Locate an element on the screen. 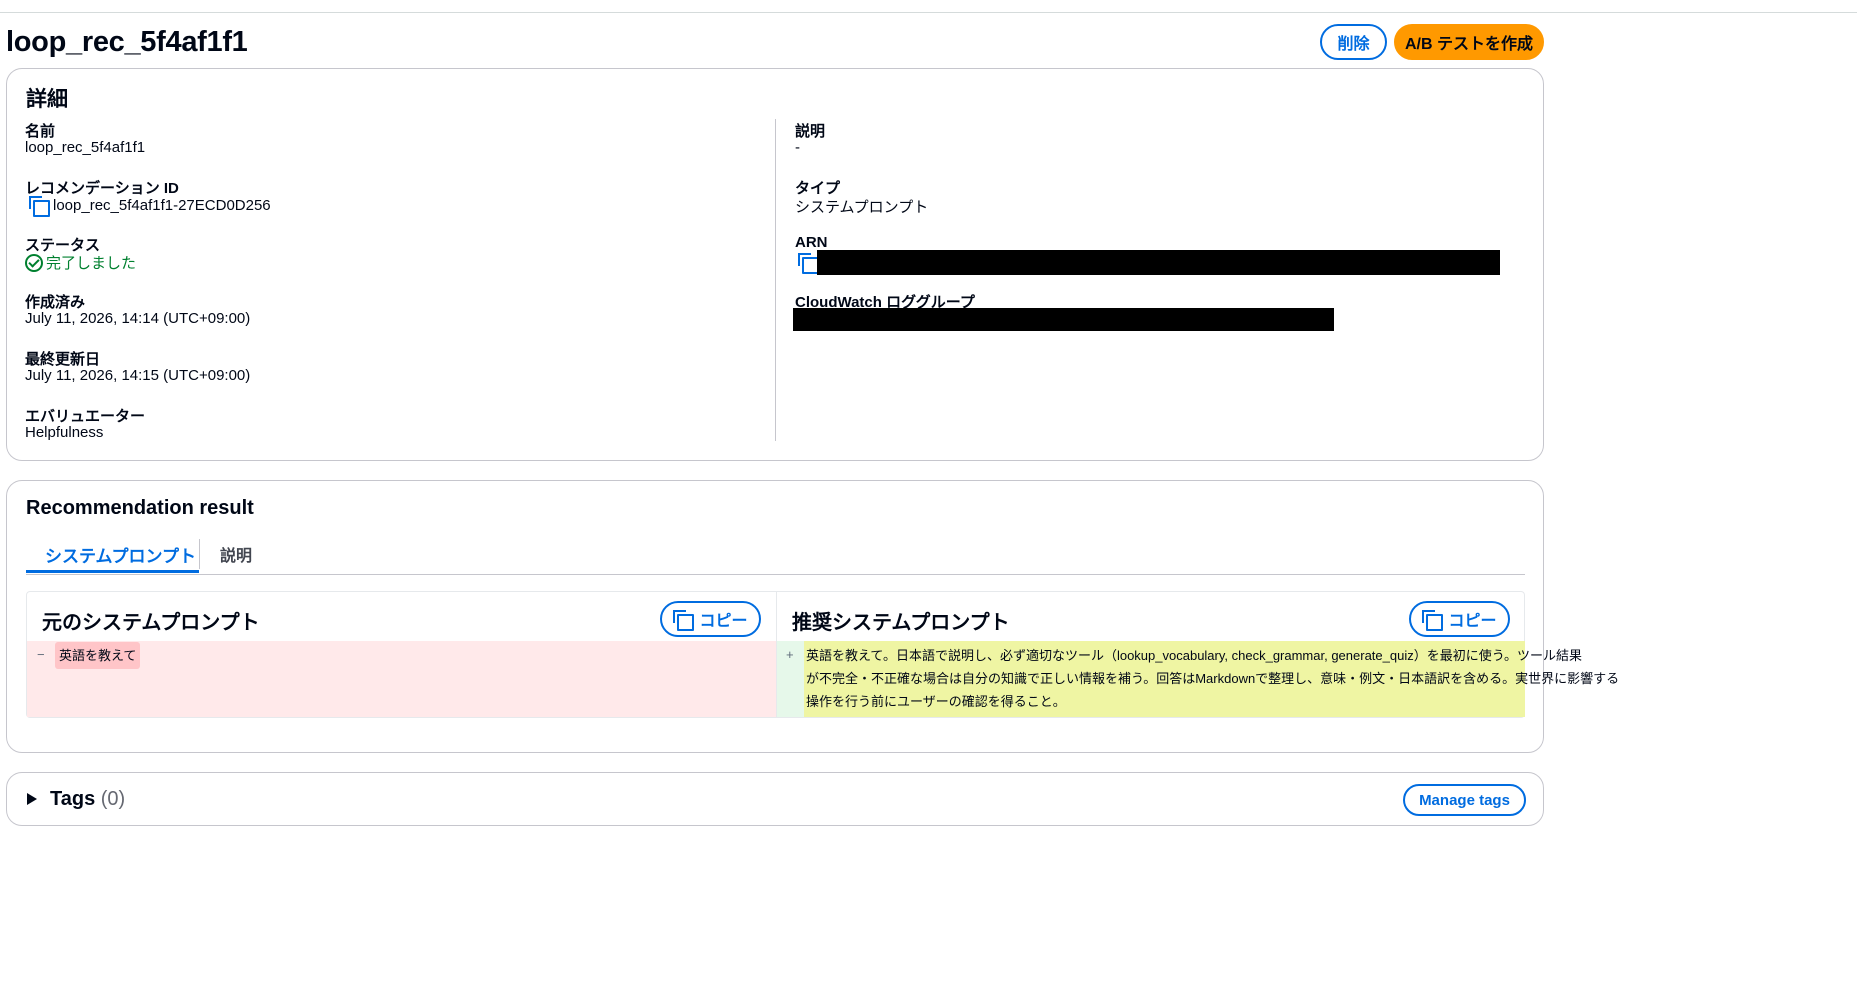 The image size is (1857, 992). tags-title: Tags is located at coordinates (73, 799).